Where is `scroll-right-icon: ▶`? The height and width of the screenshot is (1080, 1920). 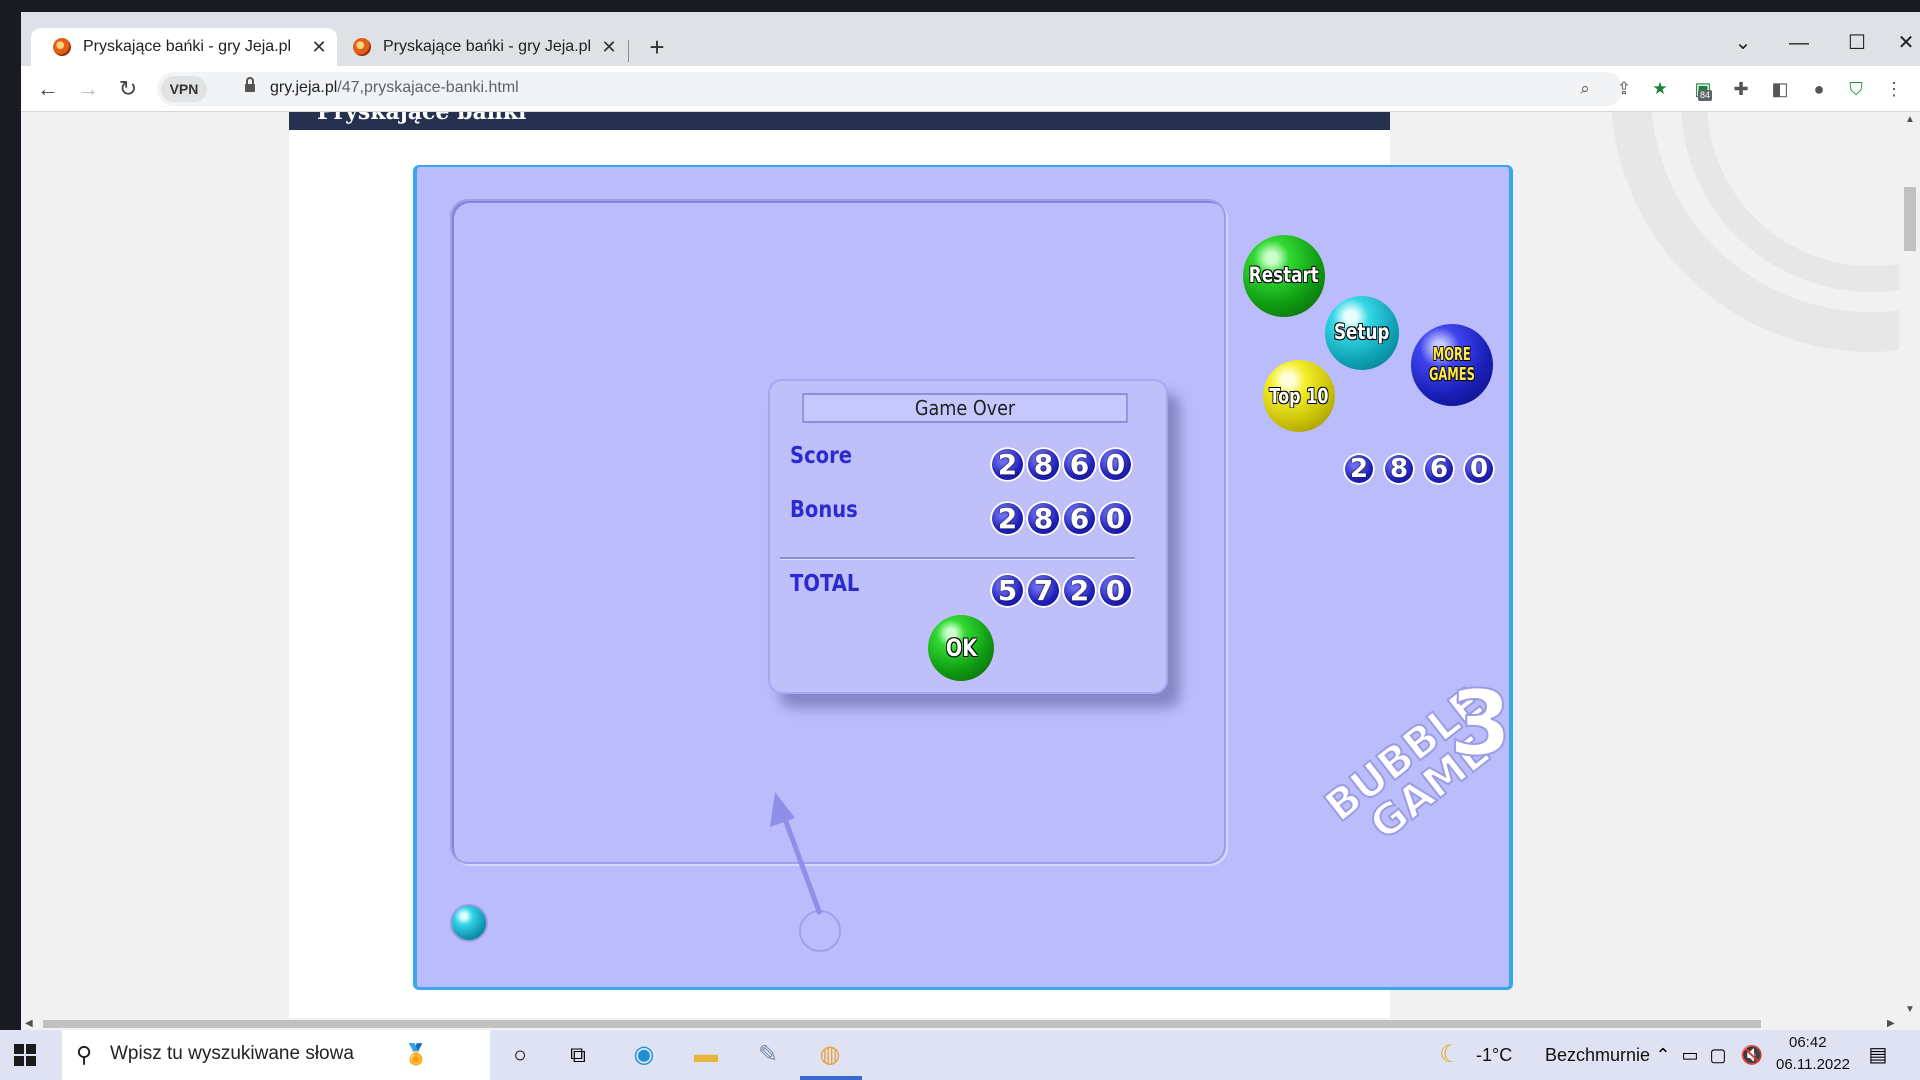 scroll-right-icon: ▶ is located at coordinates (1891, 1023).